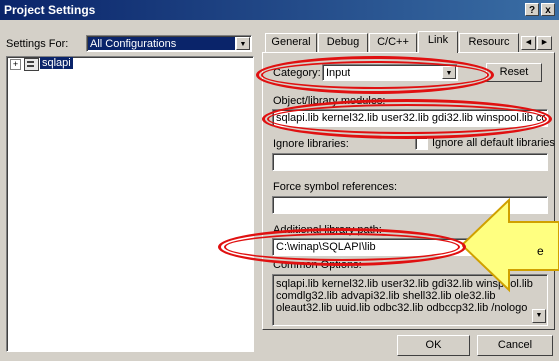  What do you see at coordinates (133, 44) in the screenshot?
I see `settings-for-value: All Configurations` at bounding box center [133, 44].